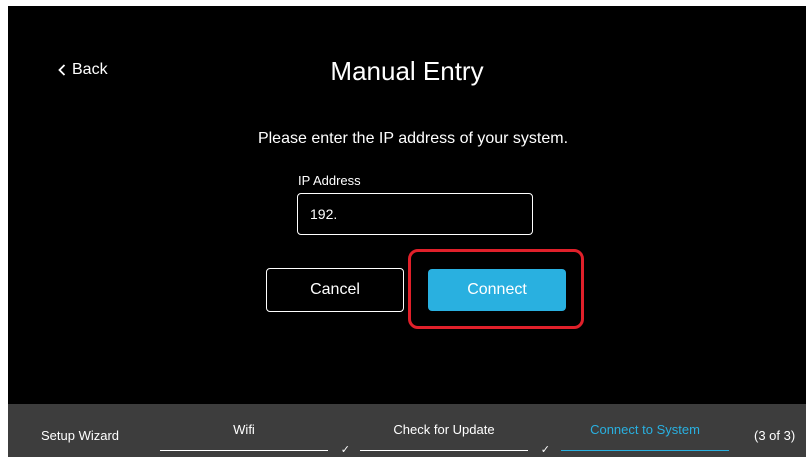  Describe the element at coordinates (407, 71) in the screenshot. I see `page-title: Manual Entry` at that location.